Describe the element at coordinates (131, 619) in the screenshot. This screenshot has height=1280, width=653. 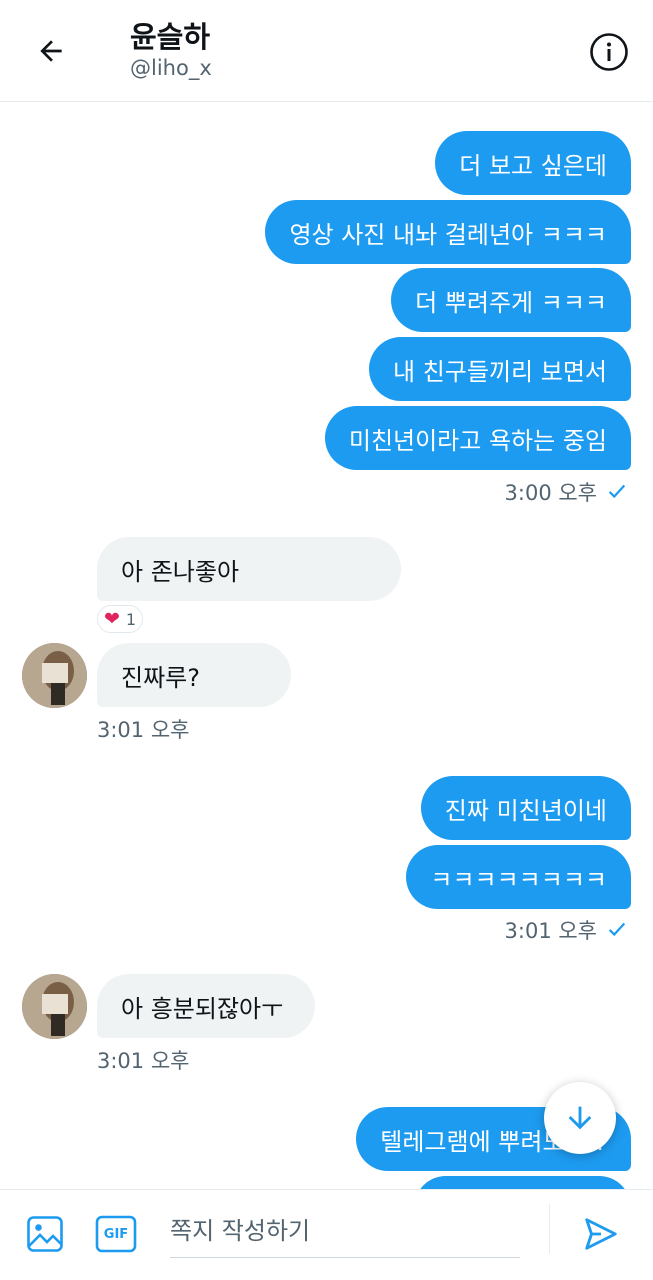
I see `reaction-count: 1` at that location.